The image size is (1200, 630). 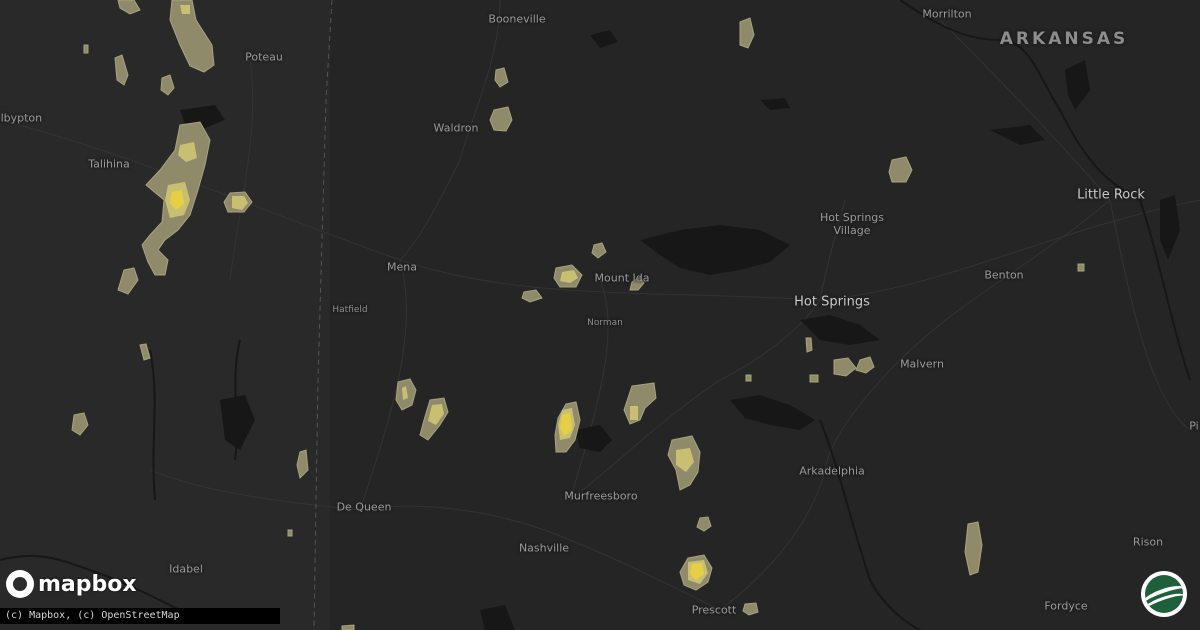 What do you see at coordinates (1194, 426) in the screenshot?
I see `city-label-pine-bluff-partial: Pi` at bounding box center [1194, 426].